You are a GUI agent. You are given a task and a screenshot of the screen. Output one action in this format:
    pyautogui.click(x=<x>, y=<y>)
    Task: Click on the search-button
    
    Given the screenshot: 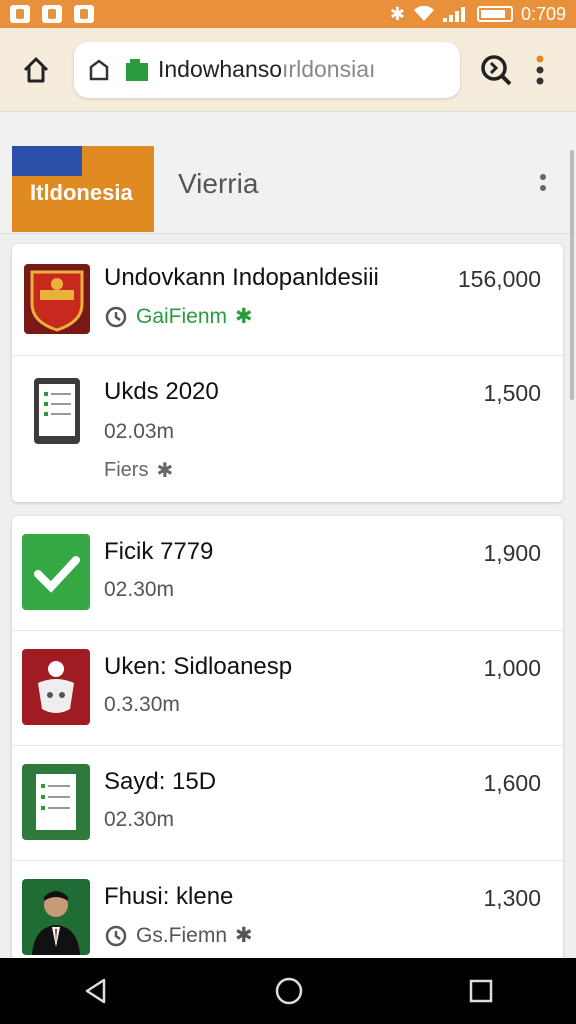 What is the action you would take?
    pyautogui.click(x=496, y=70)
    